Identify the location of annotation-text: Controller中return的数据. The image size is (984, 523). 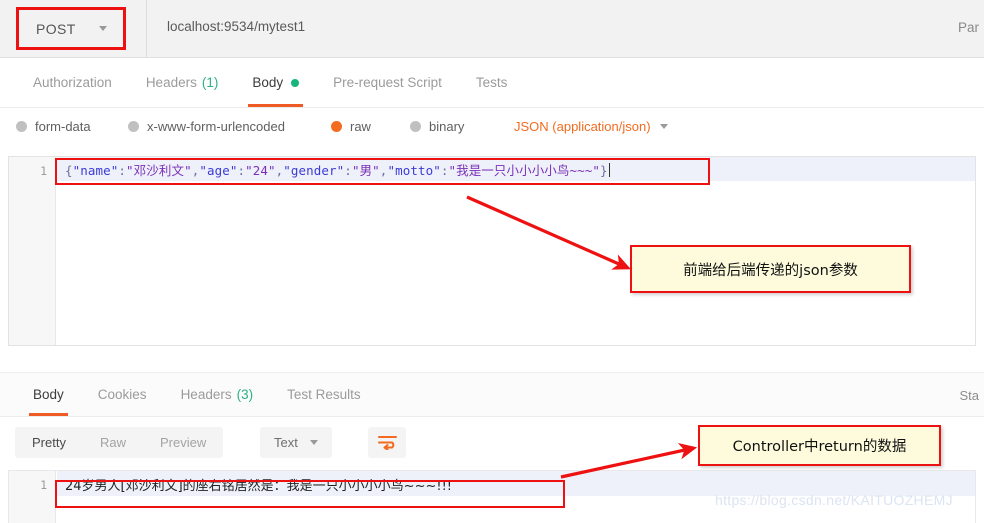
(819, 447).